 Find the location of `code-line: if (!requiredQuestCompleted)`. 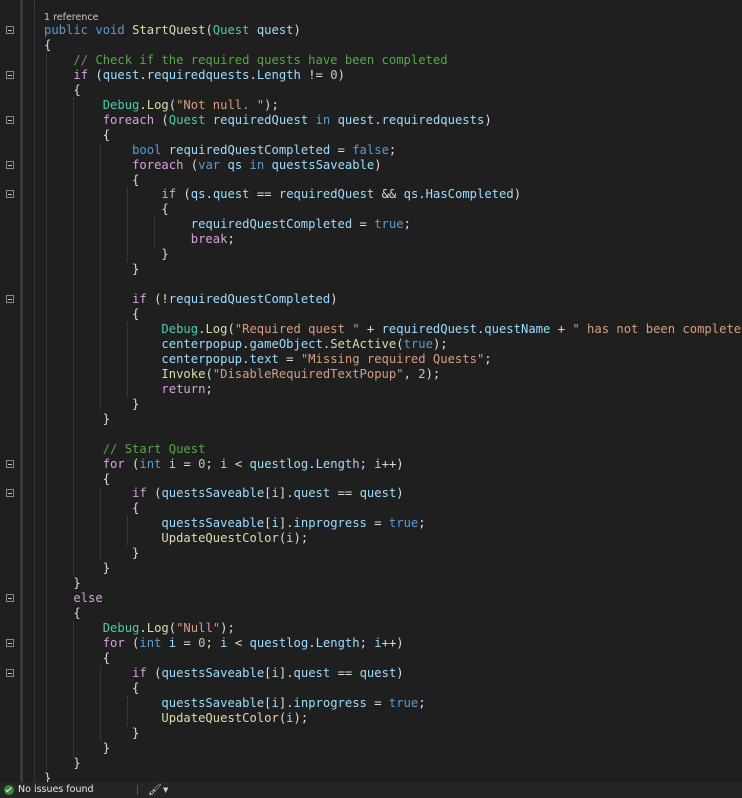

code-line: if (!requiredQuestCompleted) is located at coordinates (190, 299).